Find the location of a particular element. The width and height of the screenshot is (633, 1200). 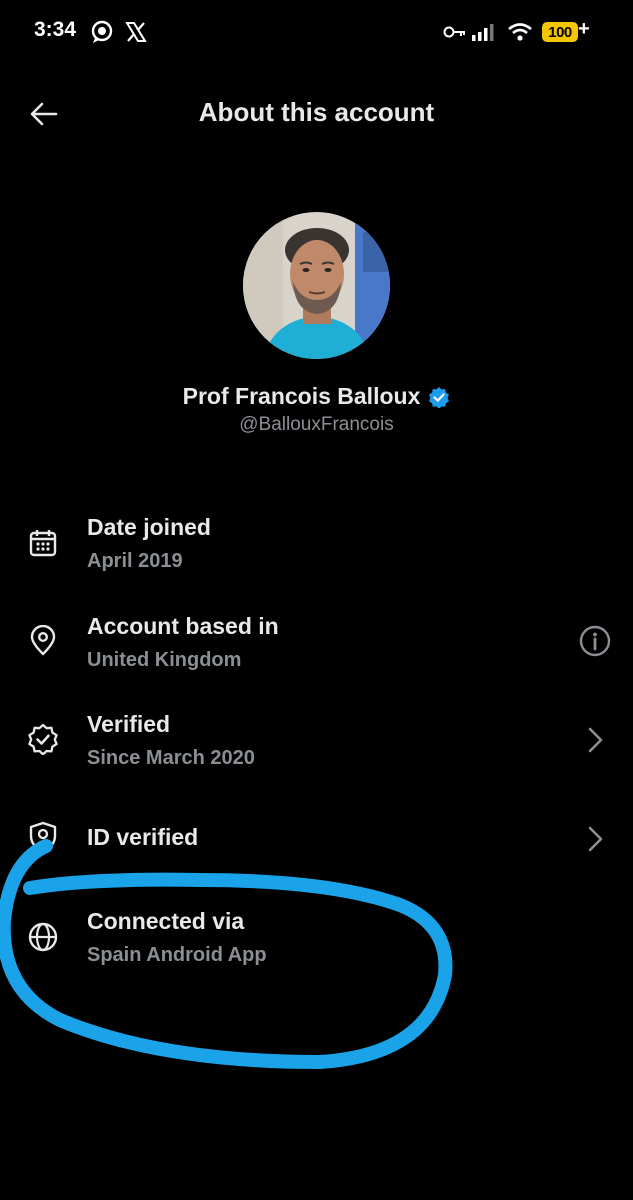

id-shield-icon is located at coordinates (43, 837).